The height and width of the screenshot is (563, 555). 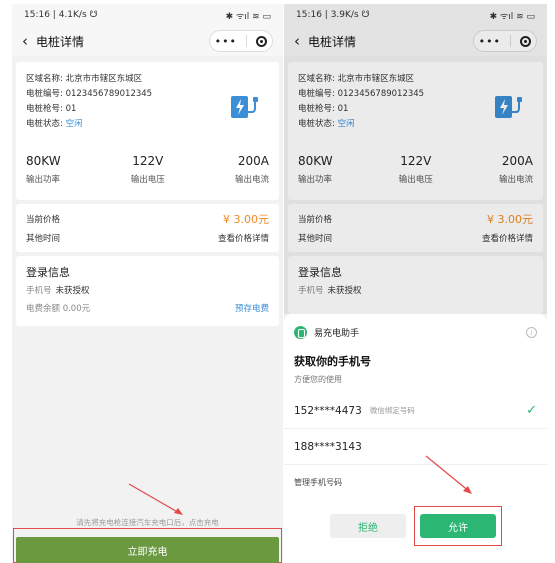 What do you see at coordinates (89, 94) in the screenshot?
I see `pile-number: 电桩编号: 0123456789012345` at bounding box center [89, 94].